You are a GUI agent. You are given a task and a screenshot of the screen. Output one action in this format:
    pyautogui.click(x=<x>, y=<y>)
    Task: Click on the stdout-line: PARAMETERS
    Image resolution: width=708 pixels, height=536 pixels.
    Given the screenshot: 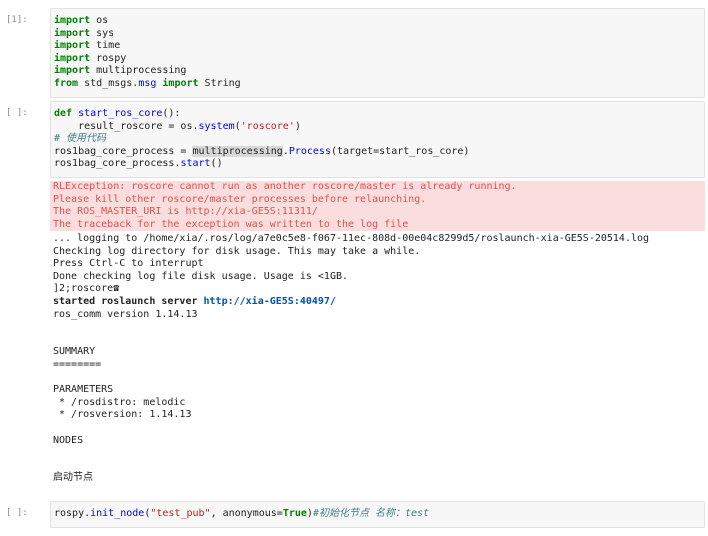 What is the action you would take?
    pyautogui.click(x=377, y=390)
    